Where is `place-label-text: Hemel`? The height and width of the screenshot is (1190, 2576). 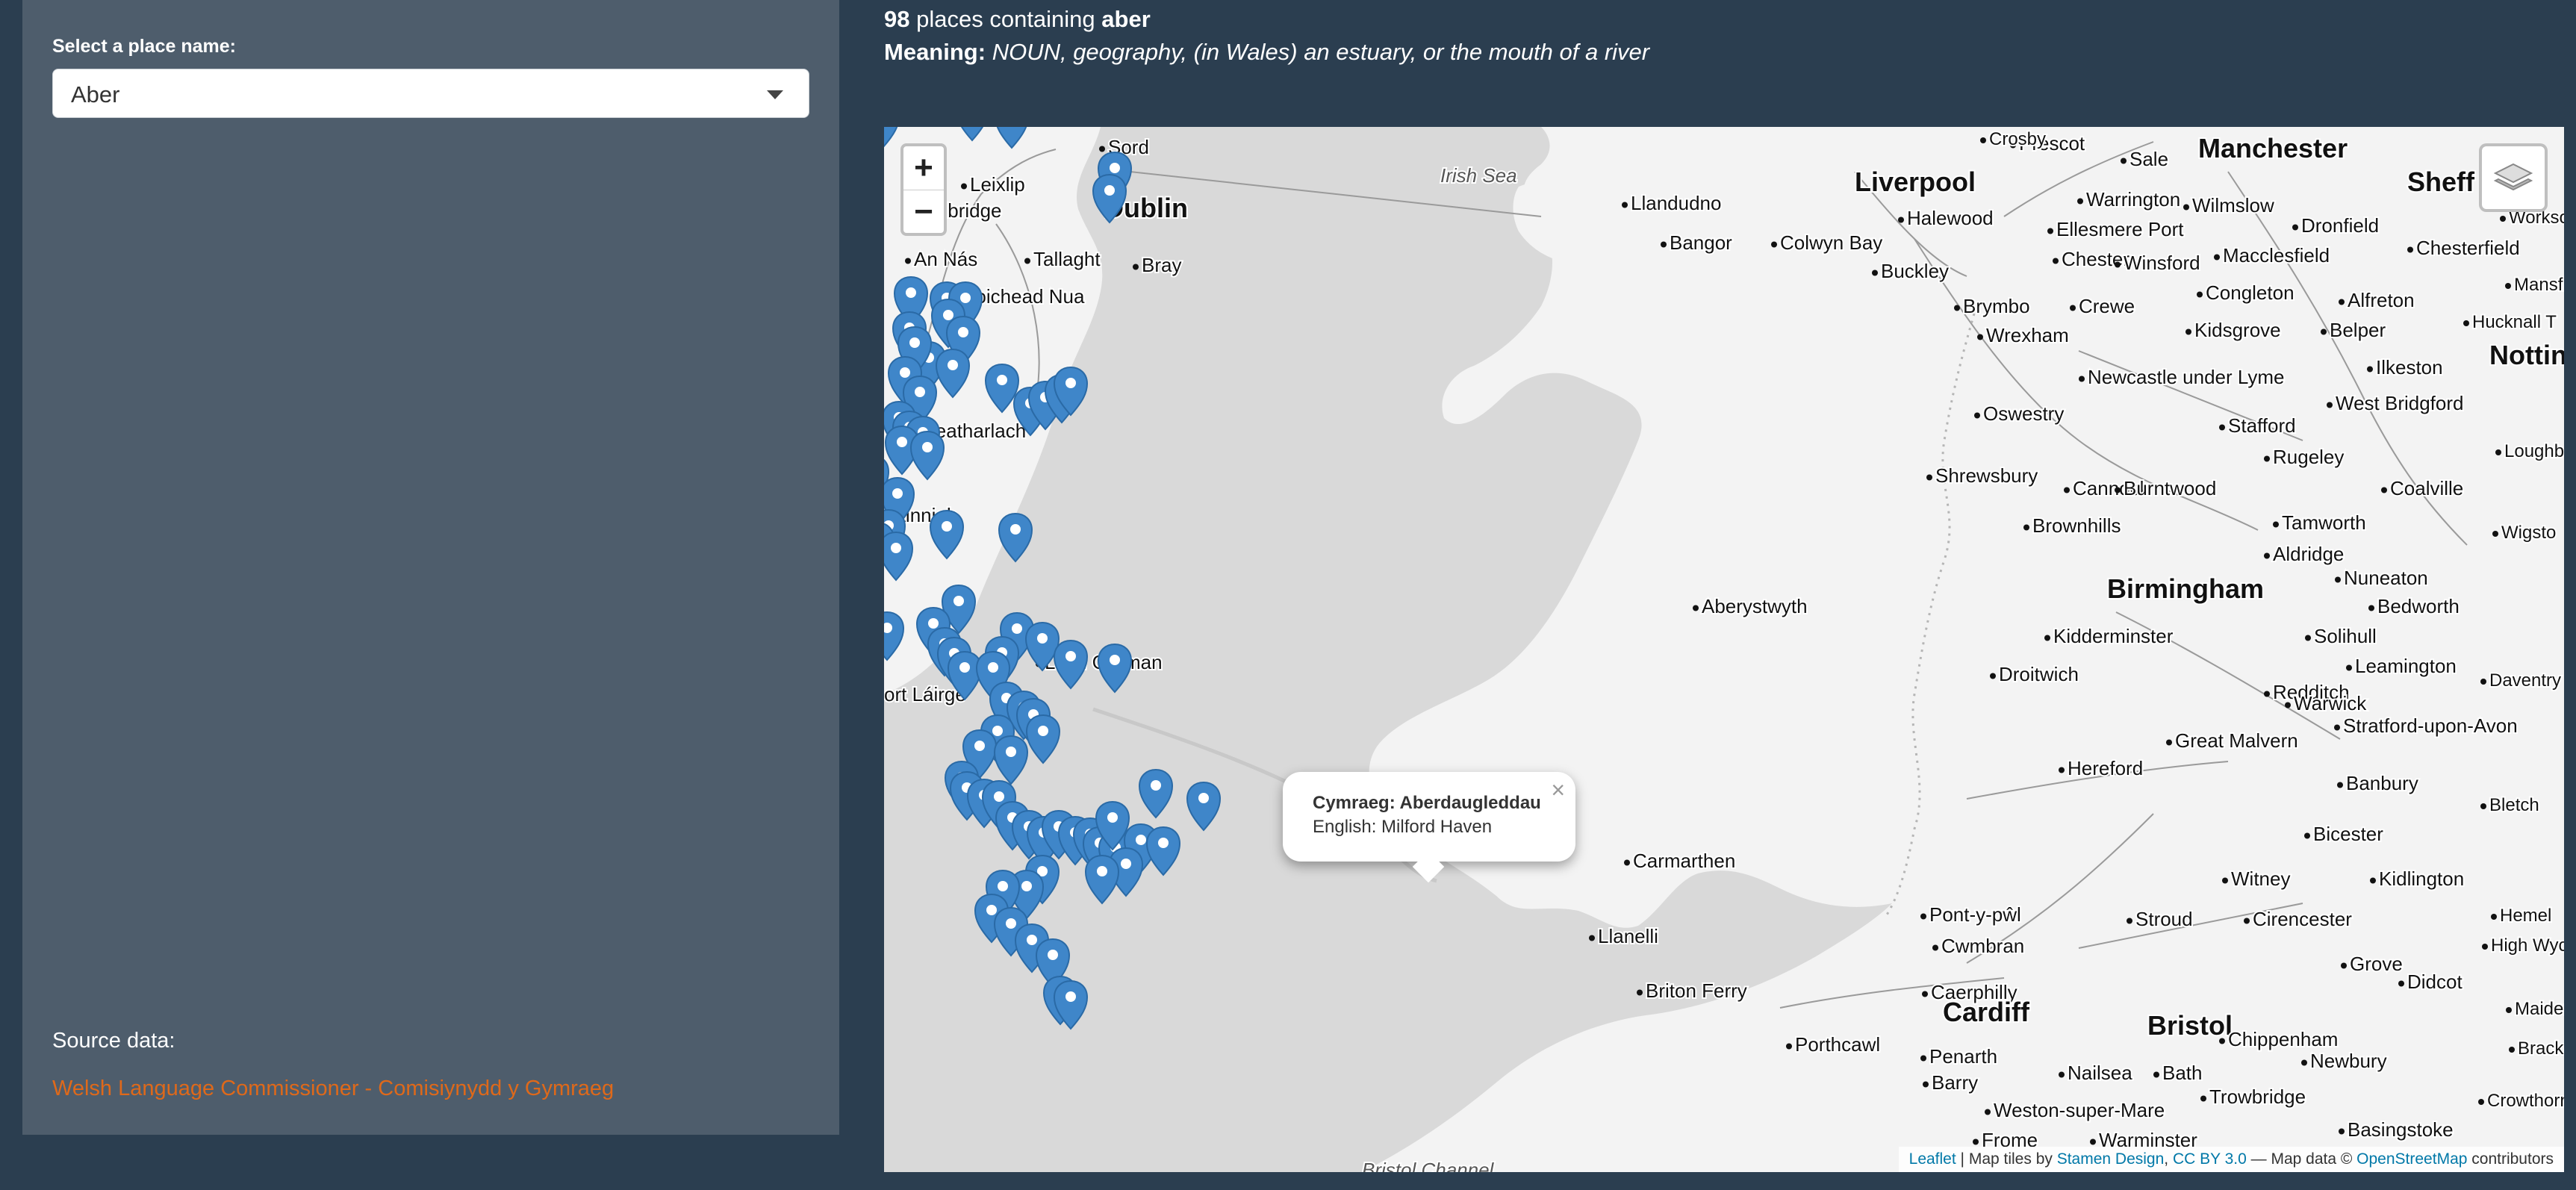
place-label-text: Hemel is located at coordinates (2525, 916).